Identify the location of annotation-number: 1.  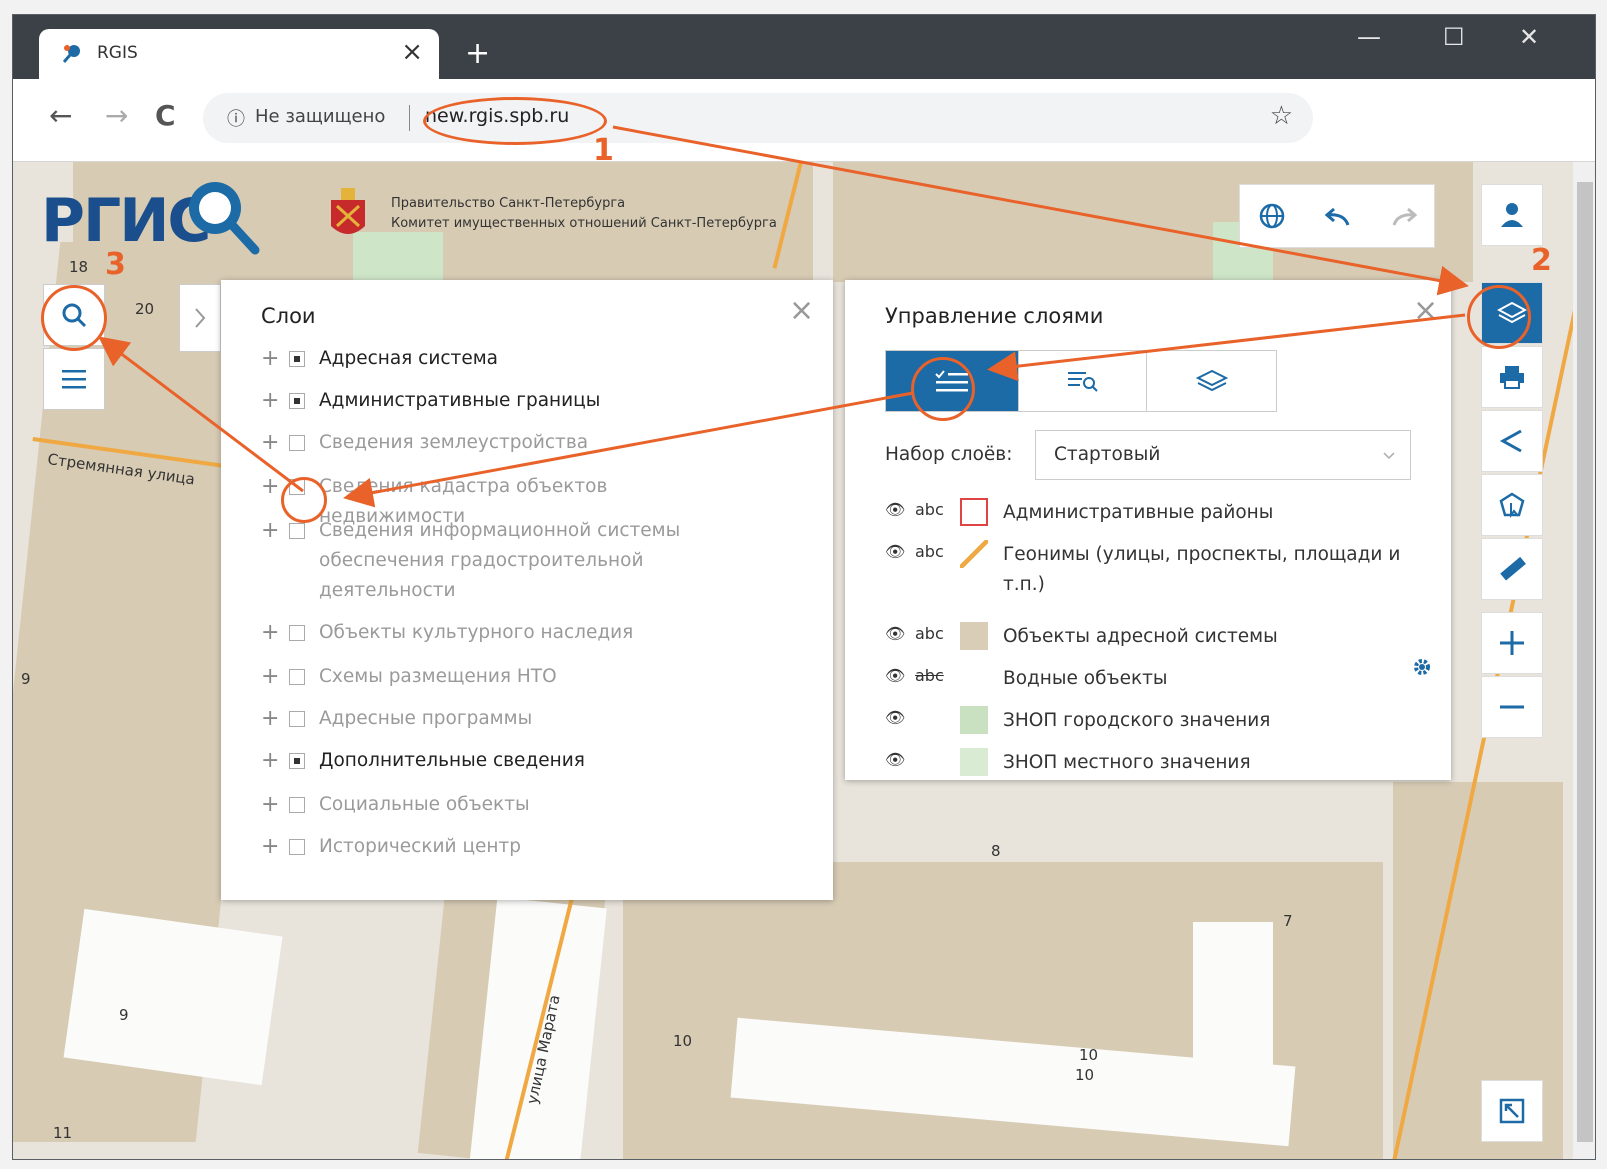
(603, 150).